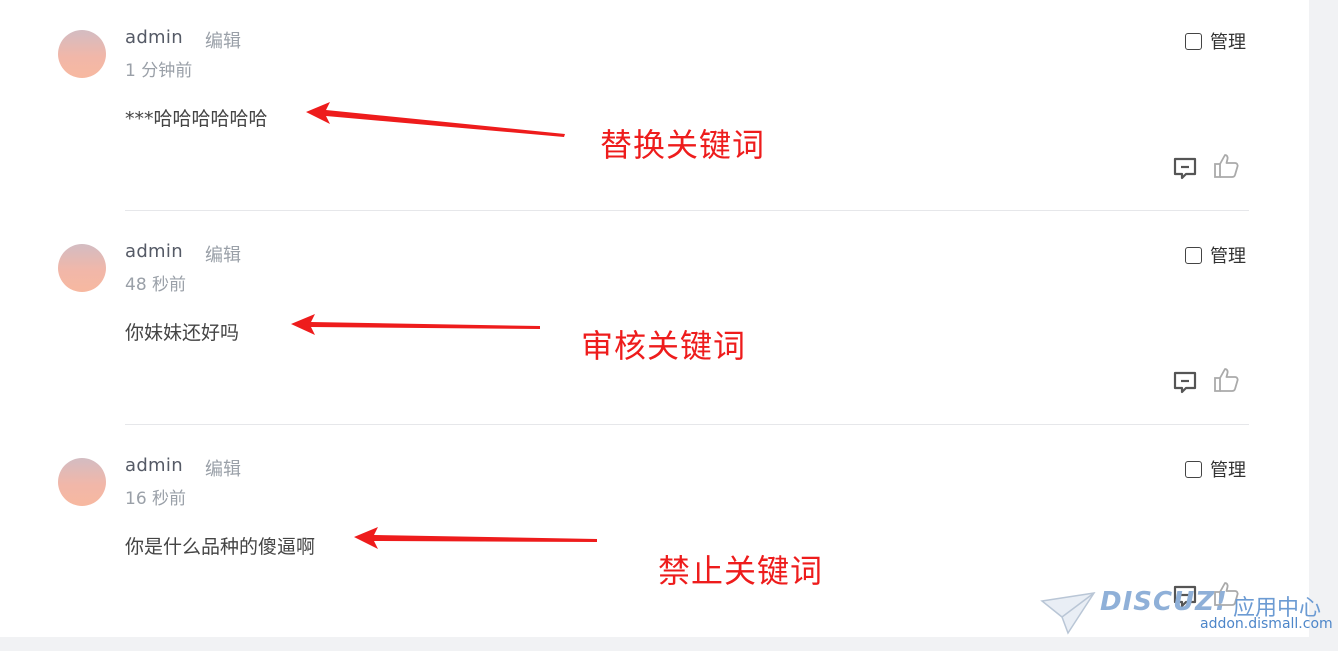 This screenshot has width=1338, height=651. Describe the element at coordinates (1164, 602) in the screenshot. I see `watermark-brand: DISCUZ!` at that location.